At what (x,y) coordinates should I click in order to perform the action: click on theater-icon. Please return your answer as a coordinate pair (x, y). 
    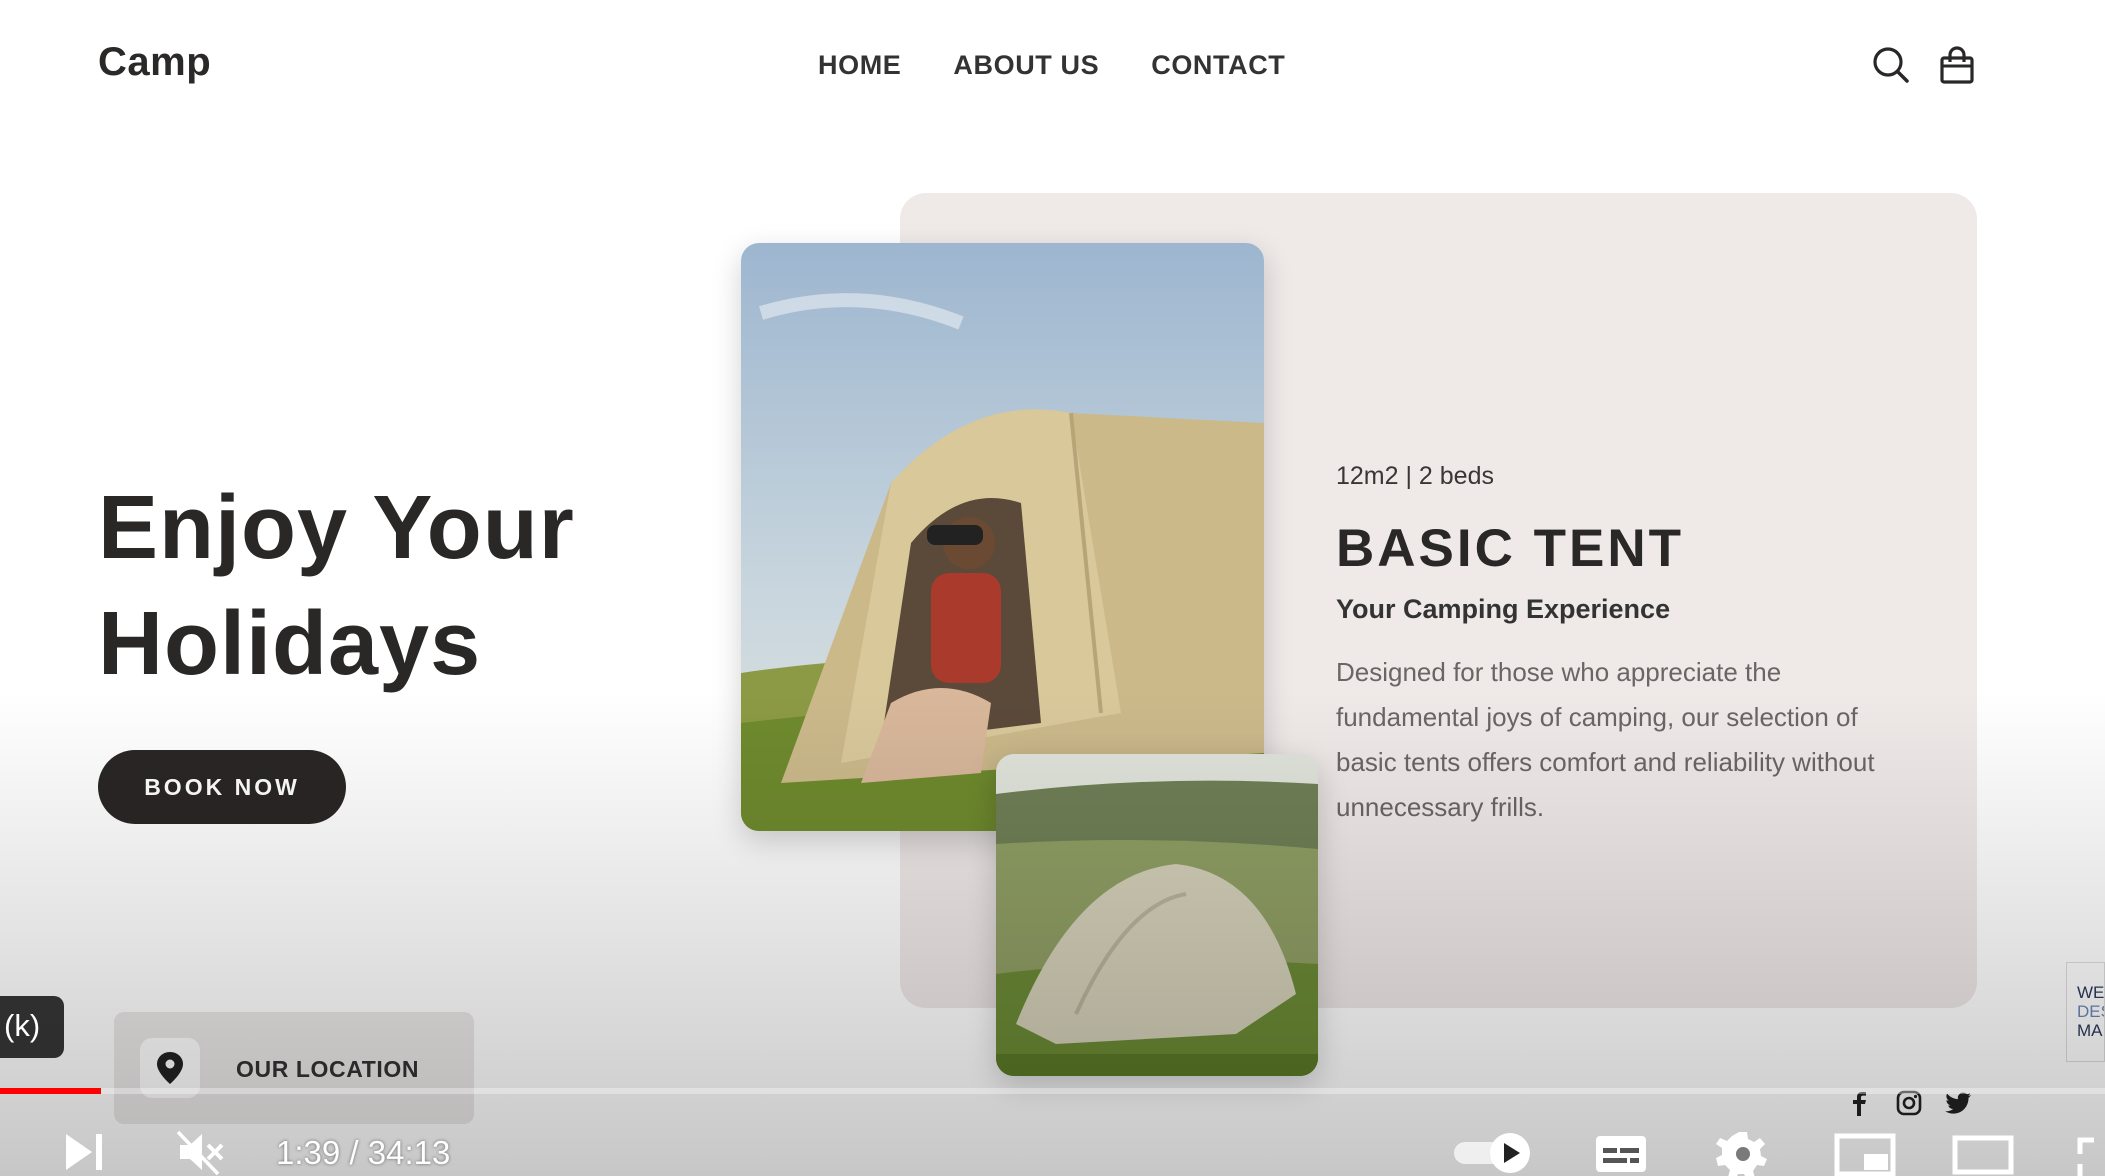
    Looking at the image, I should click on (1983, 1152).